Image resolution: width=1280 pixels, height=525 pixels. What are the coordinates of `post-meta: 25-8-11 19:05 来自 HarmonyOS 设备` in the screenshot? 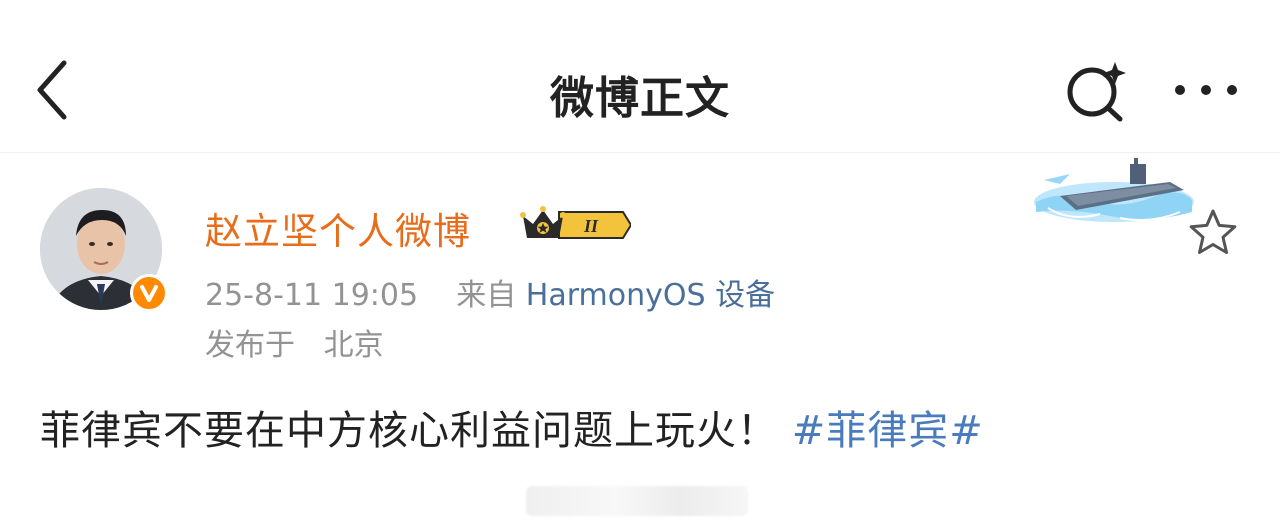 It's located at (490, 292).